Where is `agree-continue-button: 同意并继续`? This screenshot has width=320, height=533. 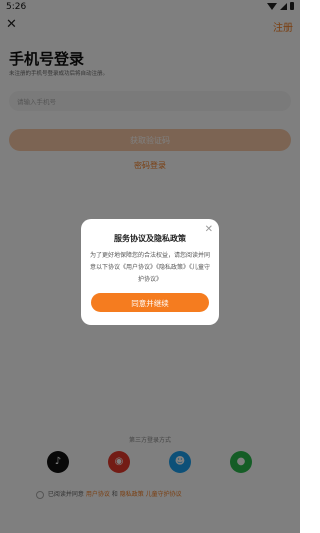
agree-continue-button: 同意并继续 is located at coordinates (150, 302).